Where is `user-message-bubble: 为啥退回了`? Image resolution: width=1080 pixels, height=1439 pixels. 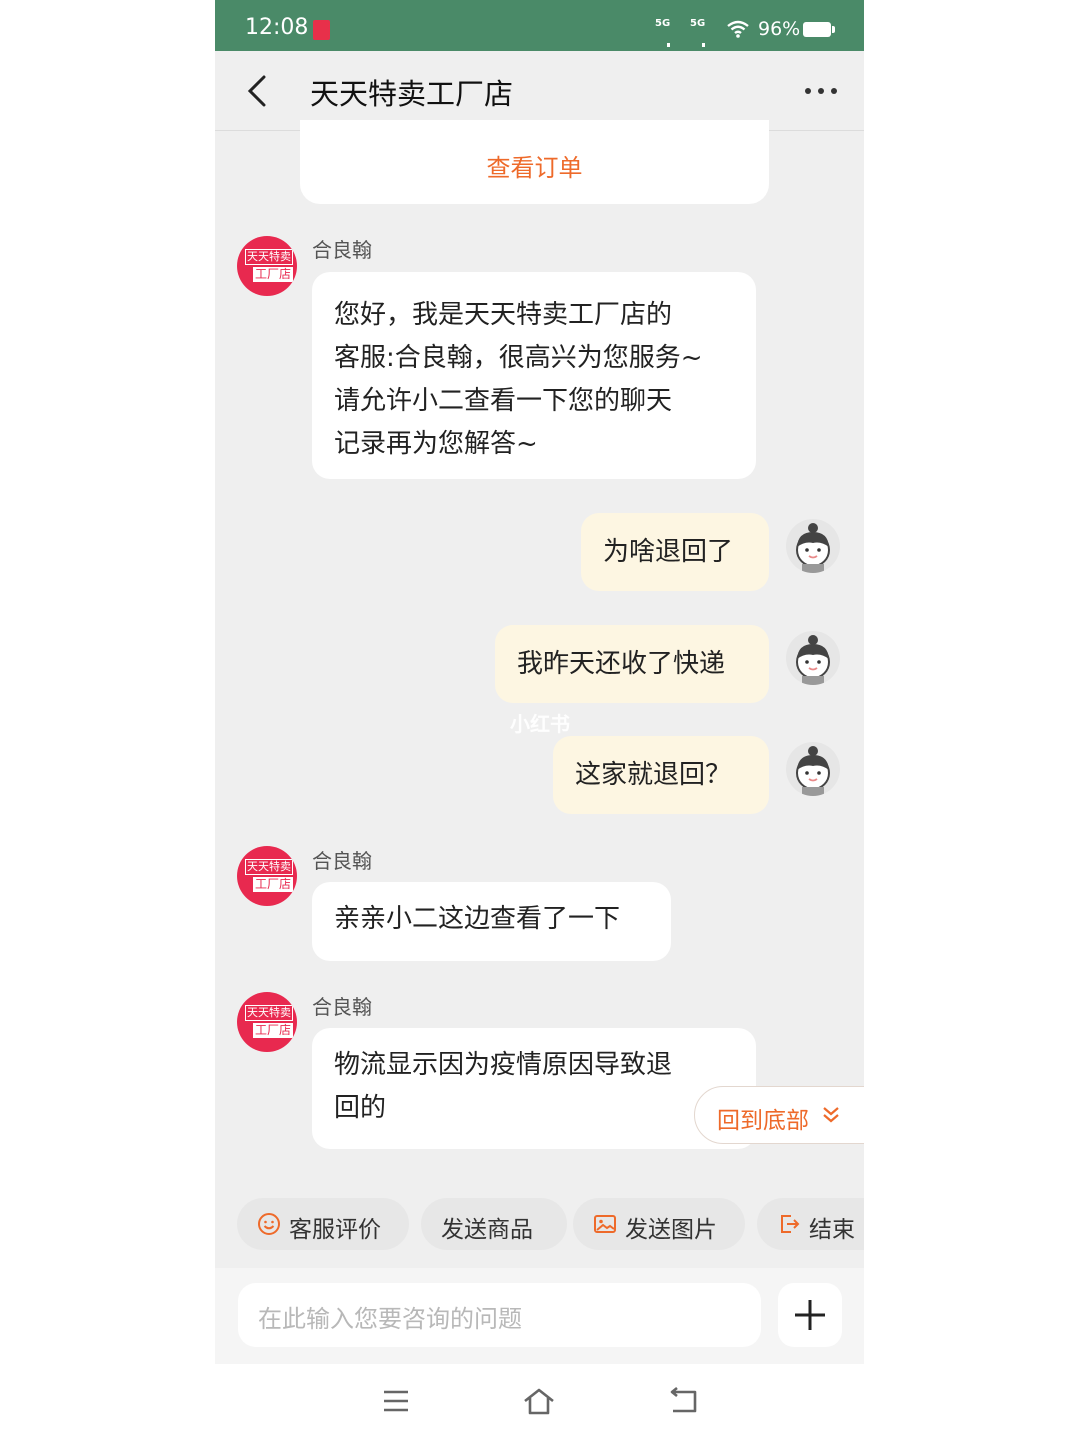 user-message-bubble: 为啥退回了 is located at coordinates (675, 552).